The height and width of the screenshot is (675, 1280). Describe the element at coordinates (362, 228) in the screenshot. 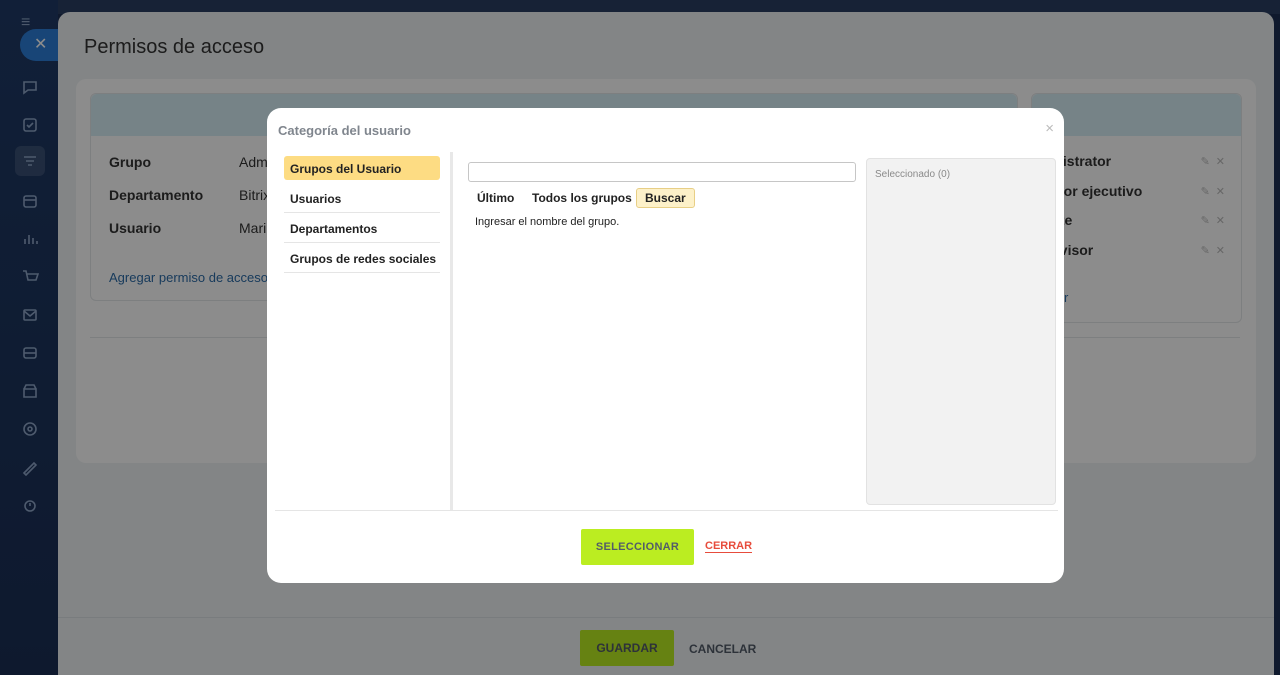

I see `tab-departments: Departamentos` at that location.